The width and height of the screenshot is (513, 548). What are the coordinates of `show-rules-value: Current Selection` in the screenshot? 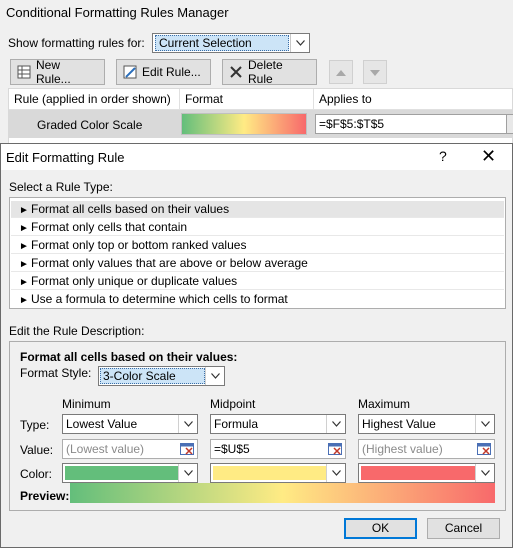 It's located at (222, 43).